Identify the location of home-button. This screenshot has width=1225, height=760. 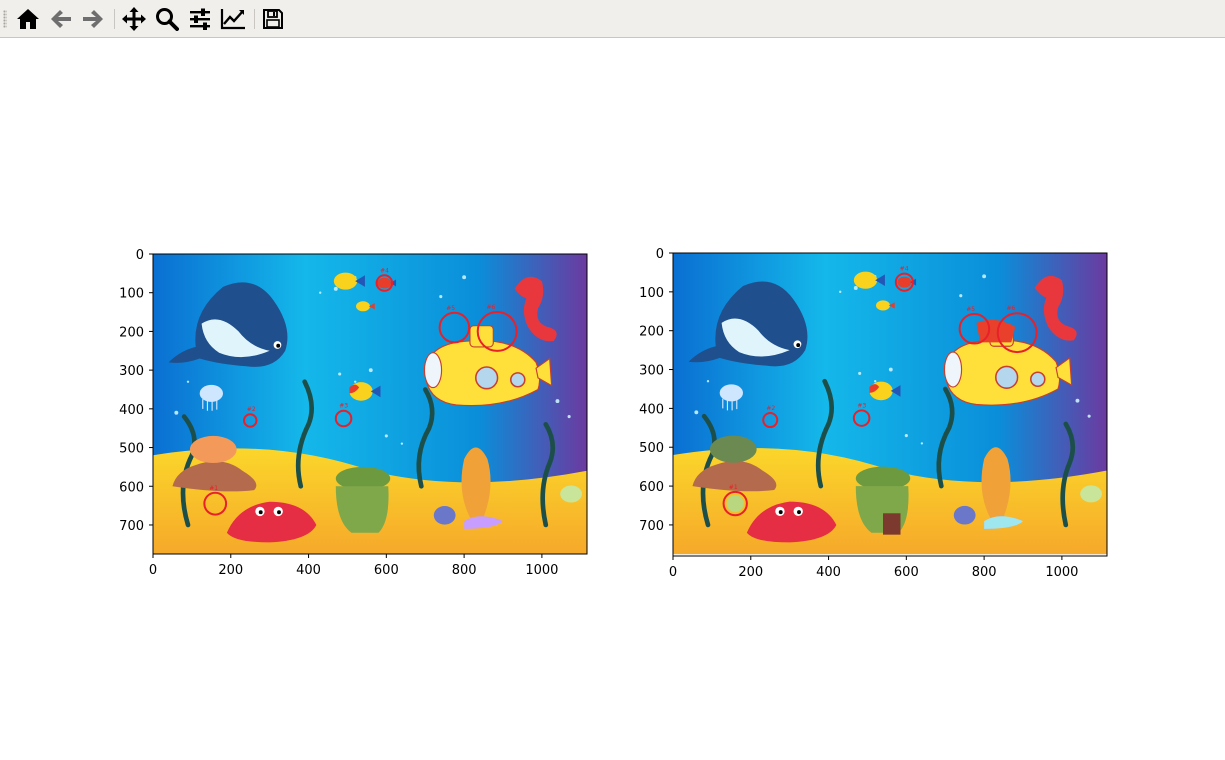
(28, 19).